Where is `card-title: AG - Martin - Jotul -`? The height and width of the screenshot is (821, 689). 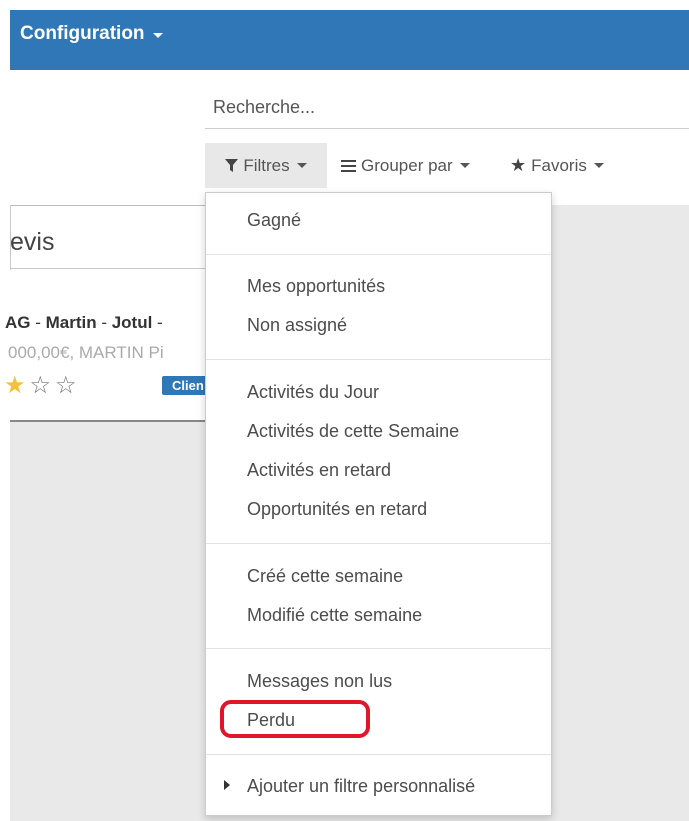
card-title: AG - Martin - Jotul - is located at coordinates (84, 323).